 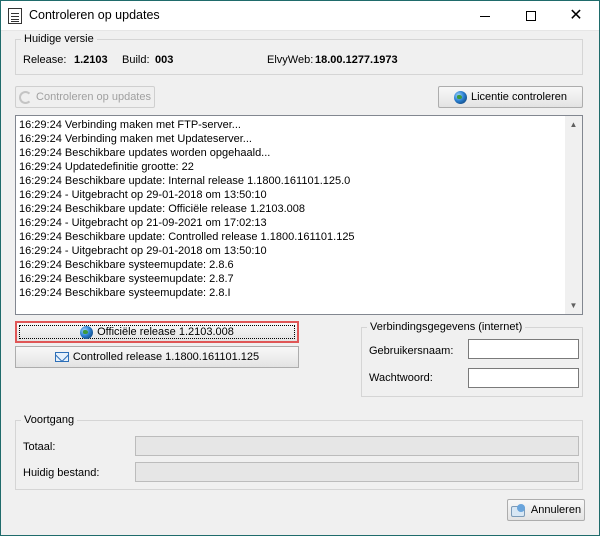 What do you see at coordinates (401, 378) in the screenshot?
I see `password-label: Wachtwoord:` at bounding box center [401, 378].